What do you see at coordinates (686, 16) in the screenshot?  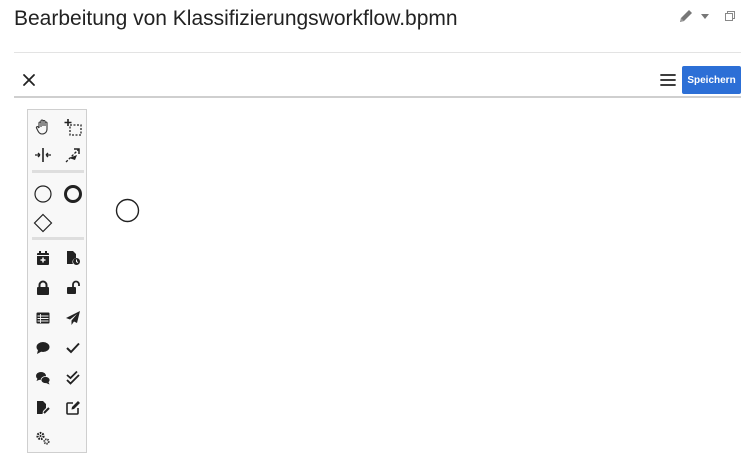 I see `pencil-icon` at bounding box center [686, 16].